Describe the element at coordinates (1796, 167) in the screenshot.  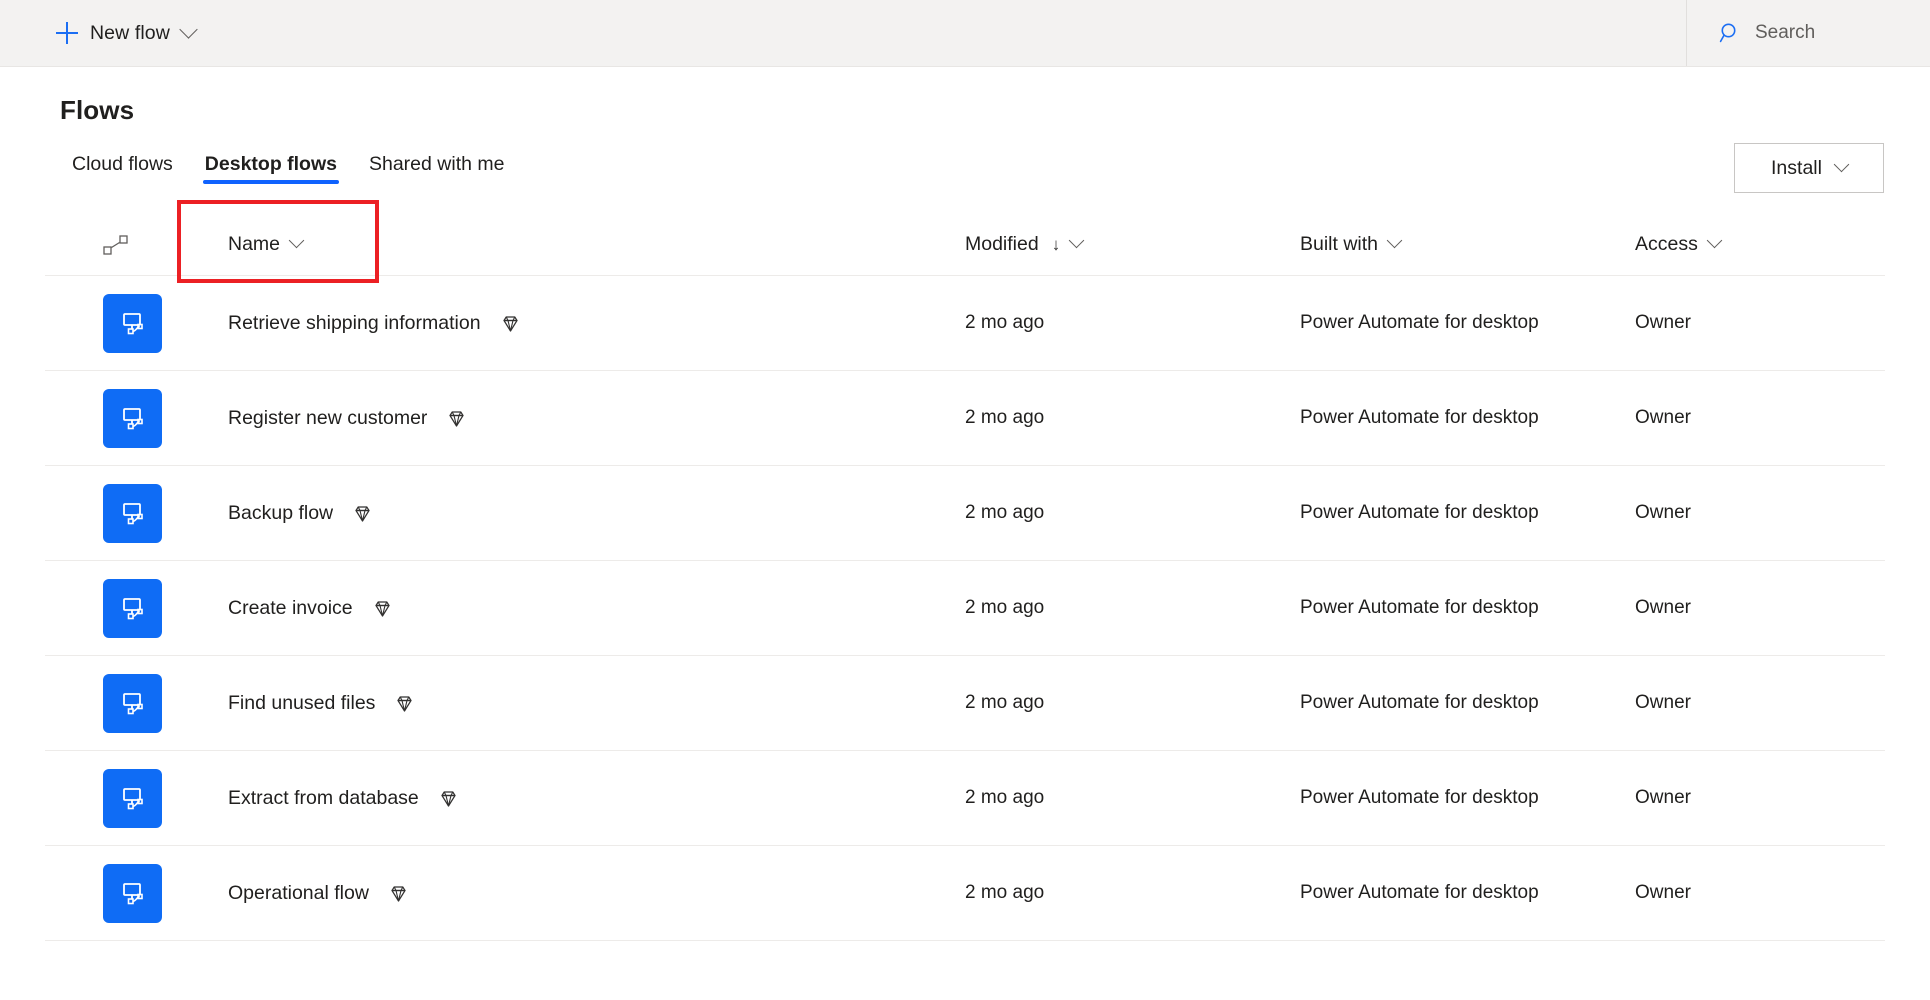
I see `install-label: Install` at that location.